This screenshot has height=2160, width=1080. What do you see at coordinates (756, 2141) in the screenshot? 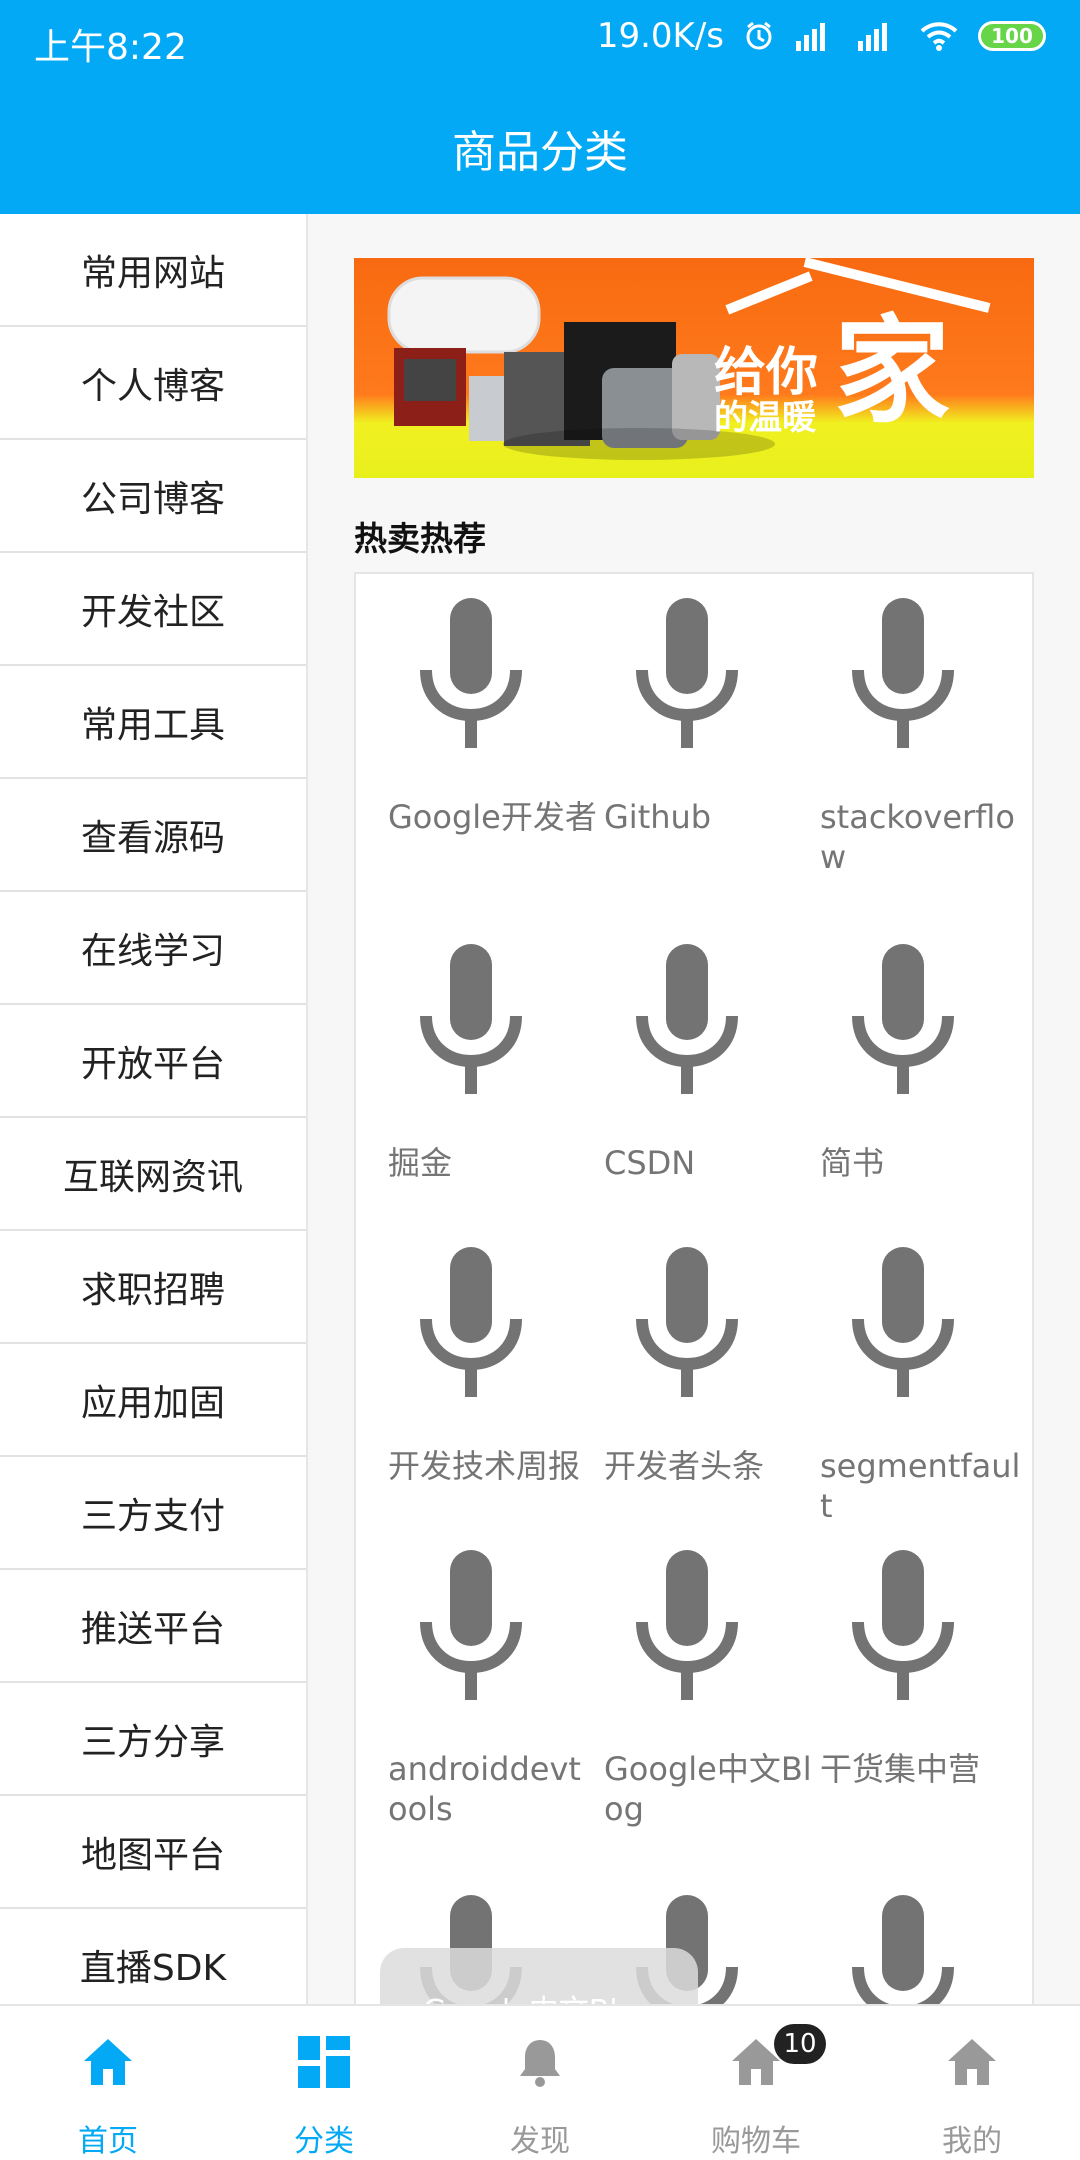
I see `nav-cart-label: 购物车` at bounding box center [756, 2141].